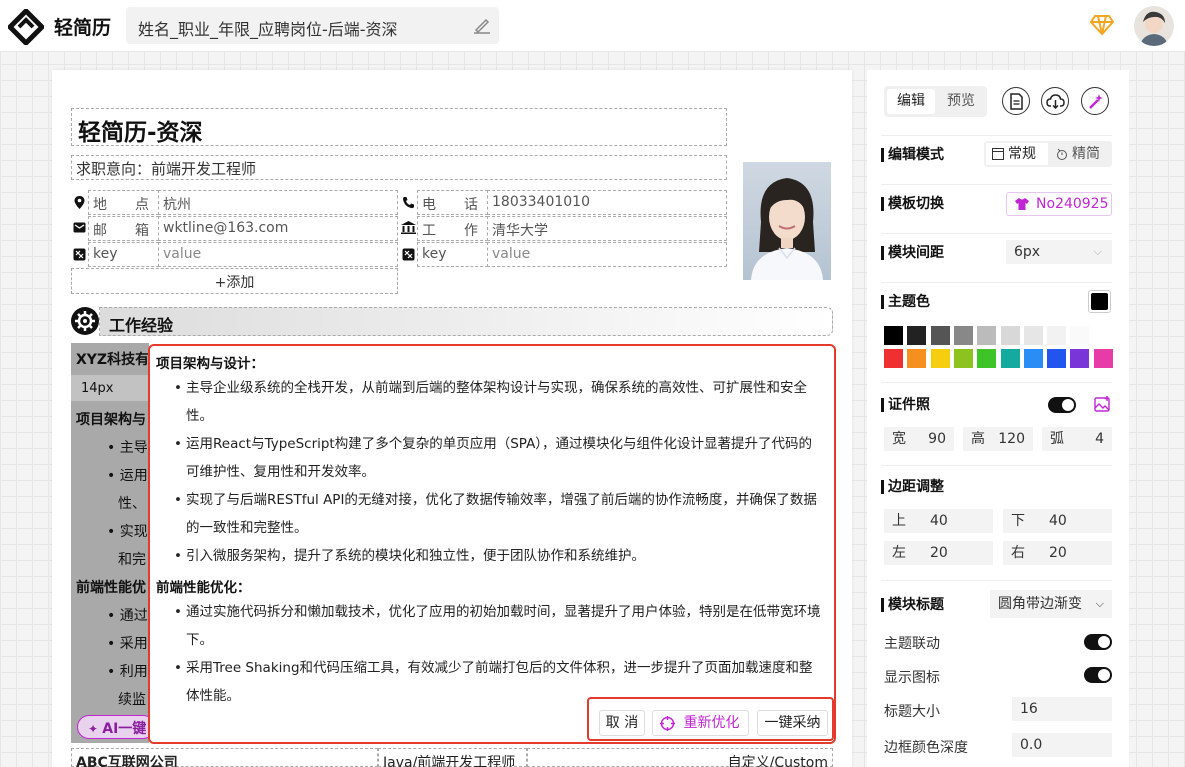 This screenshot has height=767, width=1185. What do you see at coordinates (278, 202) in the screenshot?
I see `info-value-location: 杭州` at bounding box center [278, 202].